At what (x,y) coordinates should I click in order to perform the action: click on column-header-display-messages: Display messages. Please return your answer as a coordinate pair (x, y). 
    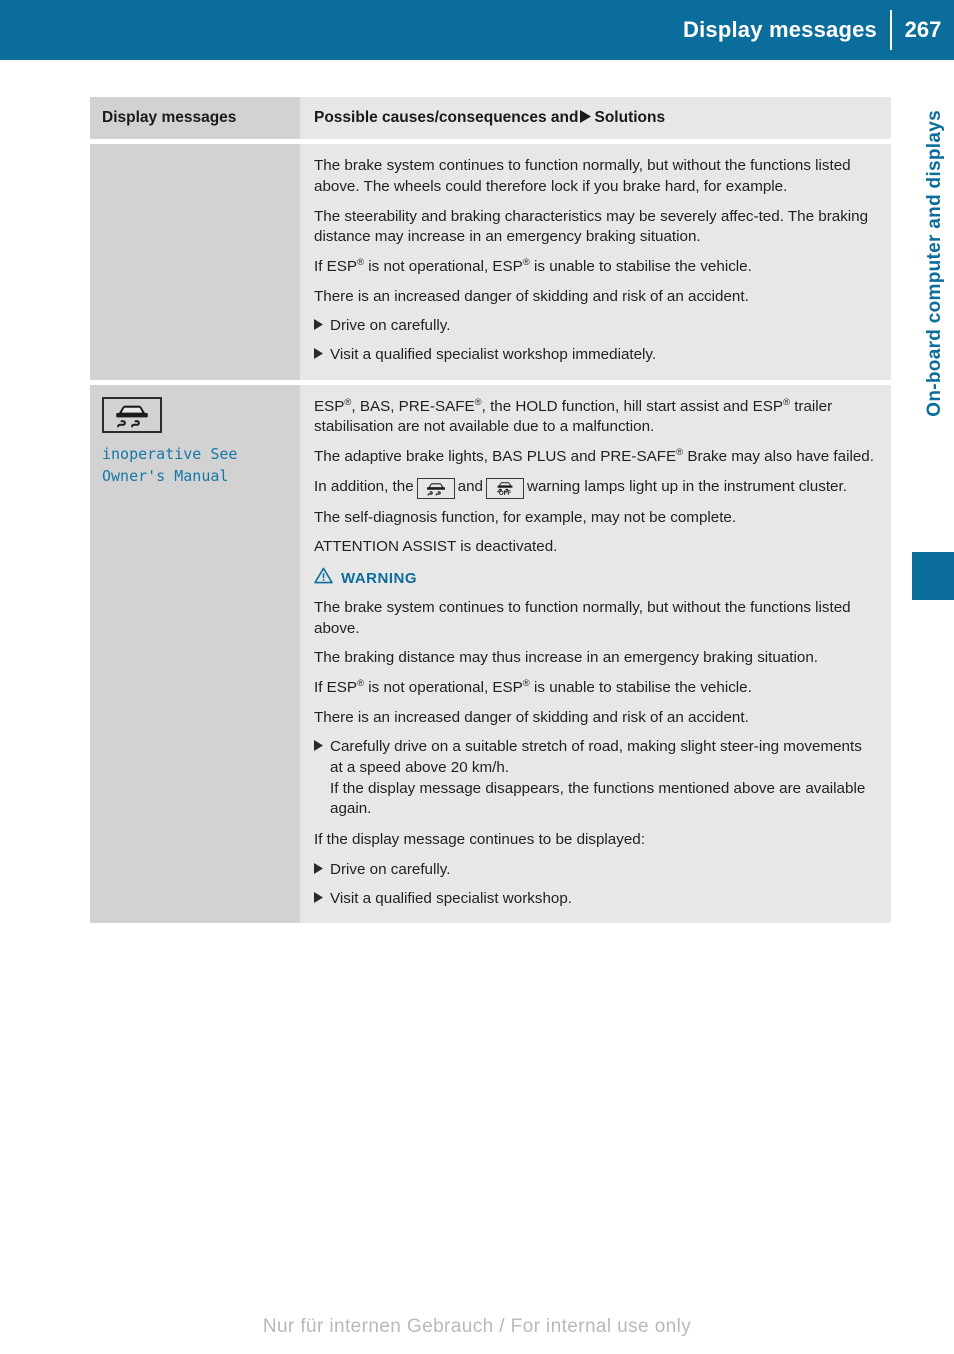
    Looking at the image, I should click on (169, 117).